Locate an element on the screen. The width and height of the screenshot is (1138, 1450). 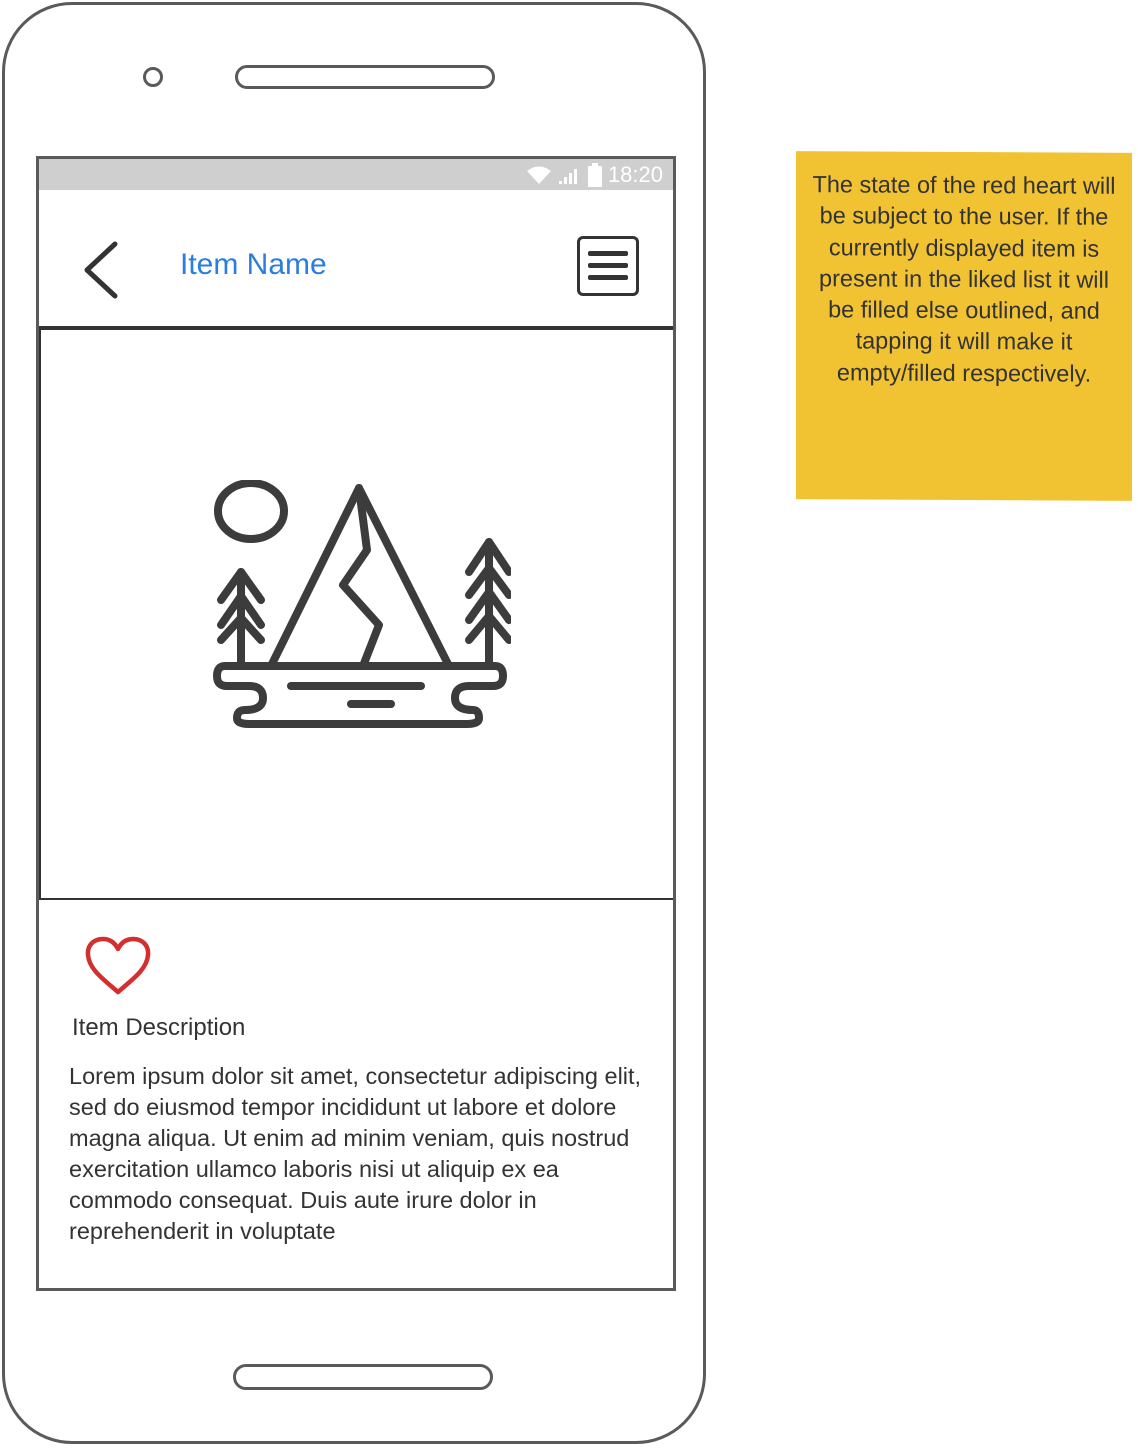
wifi-icon is located at coordinates (538, 175).